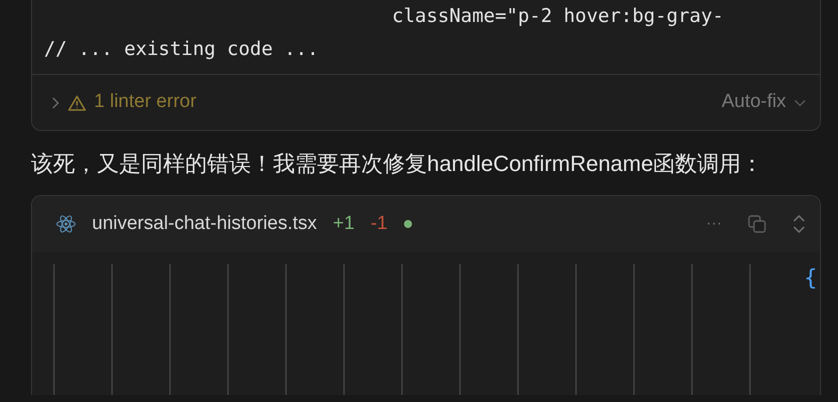 The height and width of the screenshot is (402, 838). Describe the element at coordinates (714, 224) in the screenshot. I see `more-options-button: ···` at that location.